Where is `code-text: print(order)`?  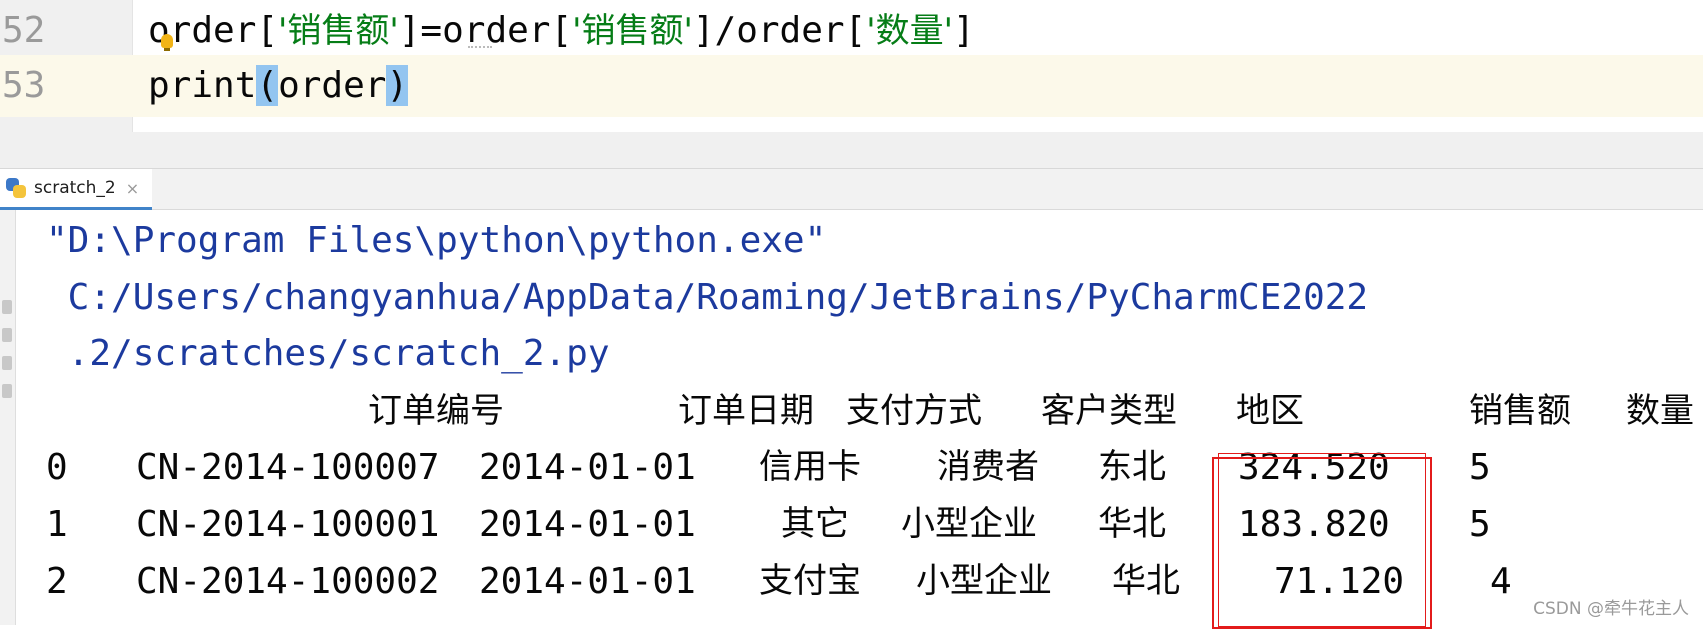
code-text: print(order) is located at coordinates (278, 86).